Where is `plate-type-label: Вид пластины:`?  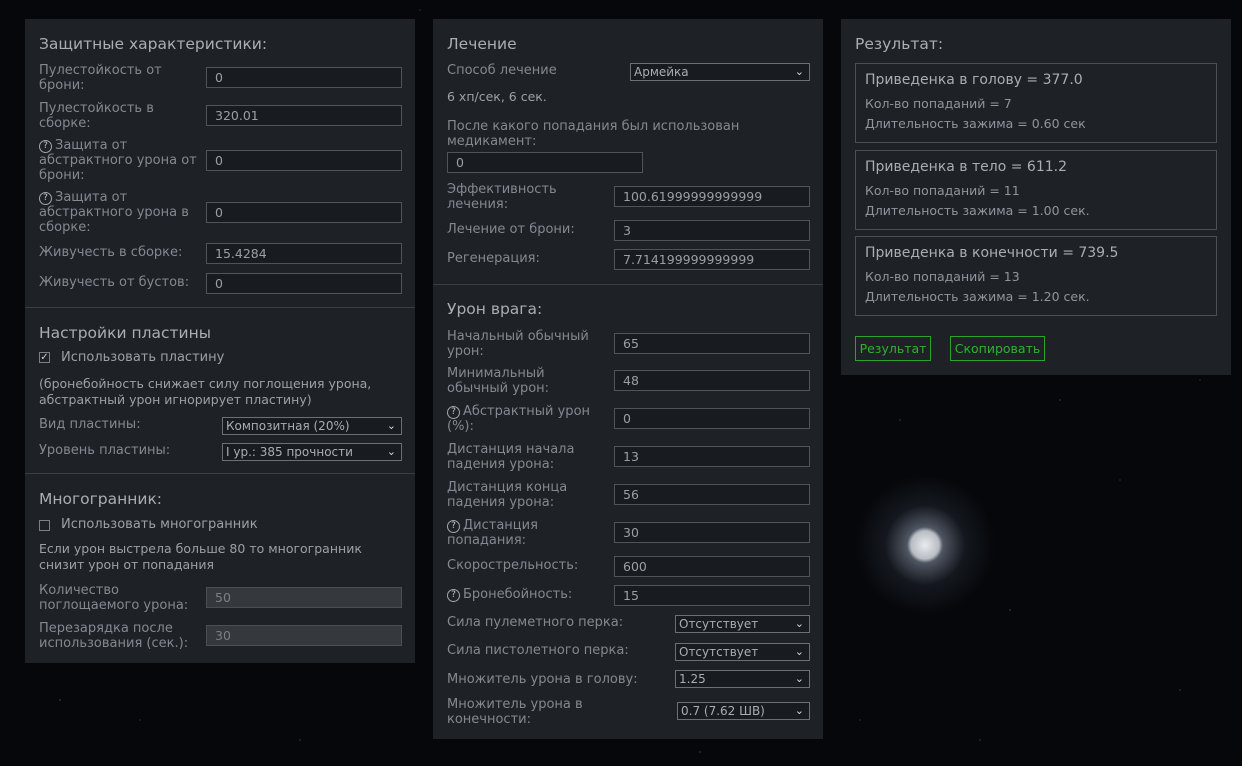
plate-type-label: Вид пластины: is located at coordinates (90, 424).